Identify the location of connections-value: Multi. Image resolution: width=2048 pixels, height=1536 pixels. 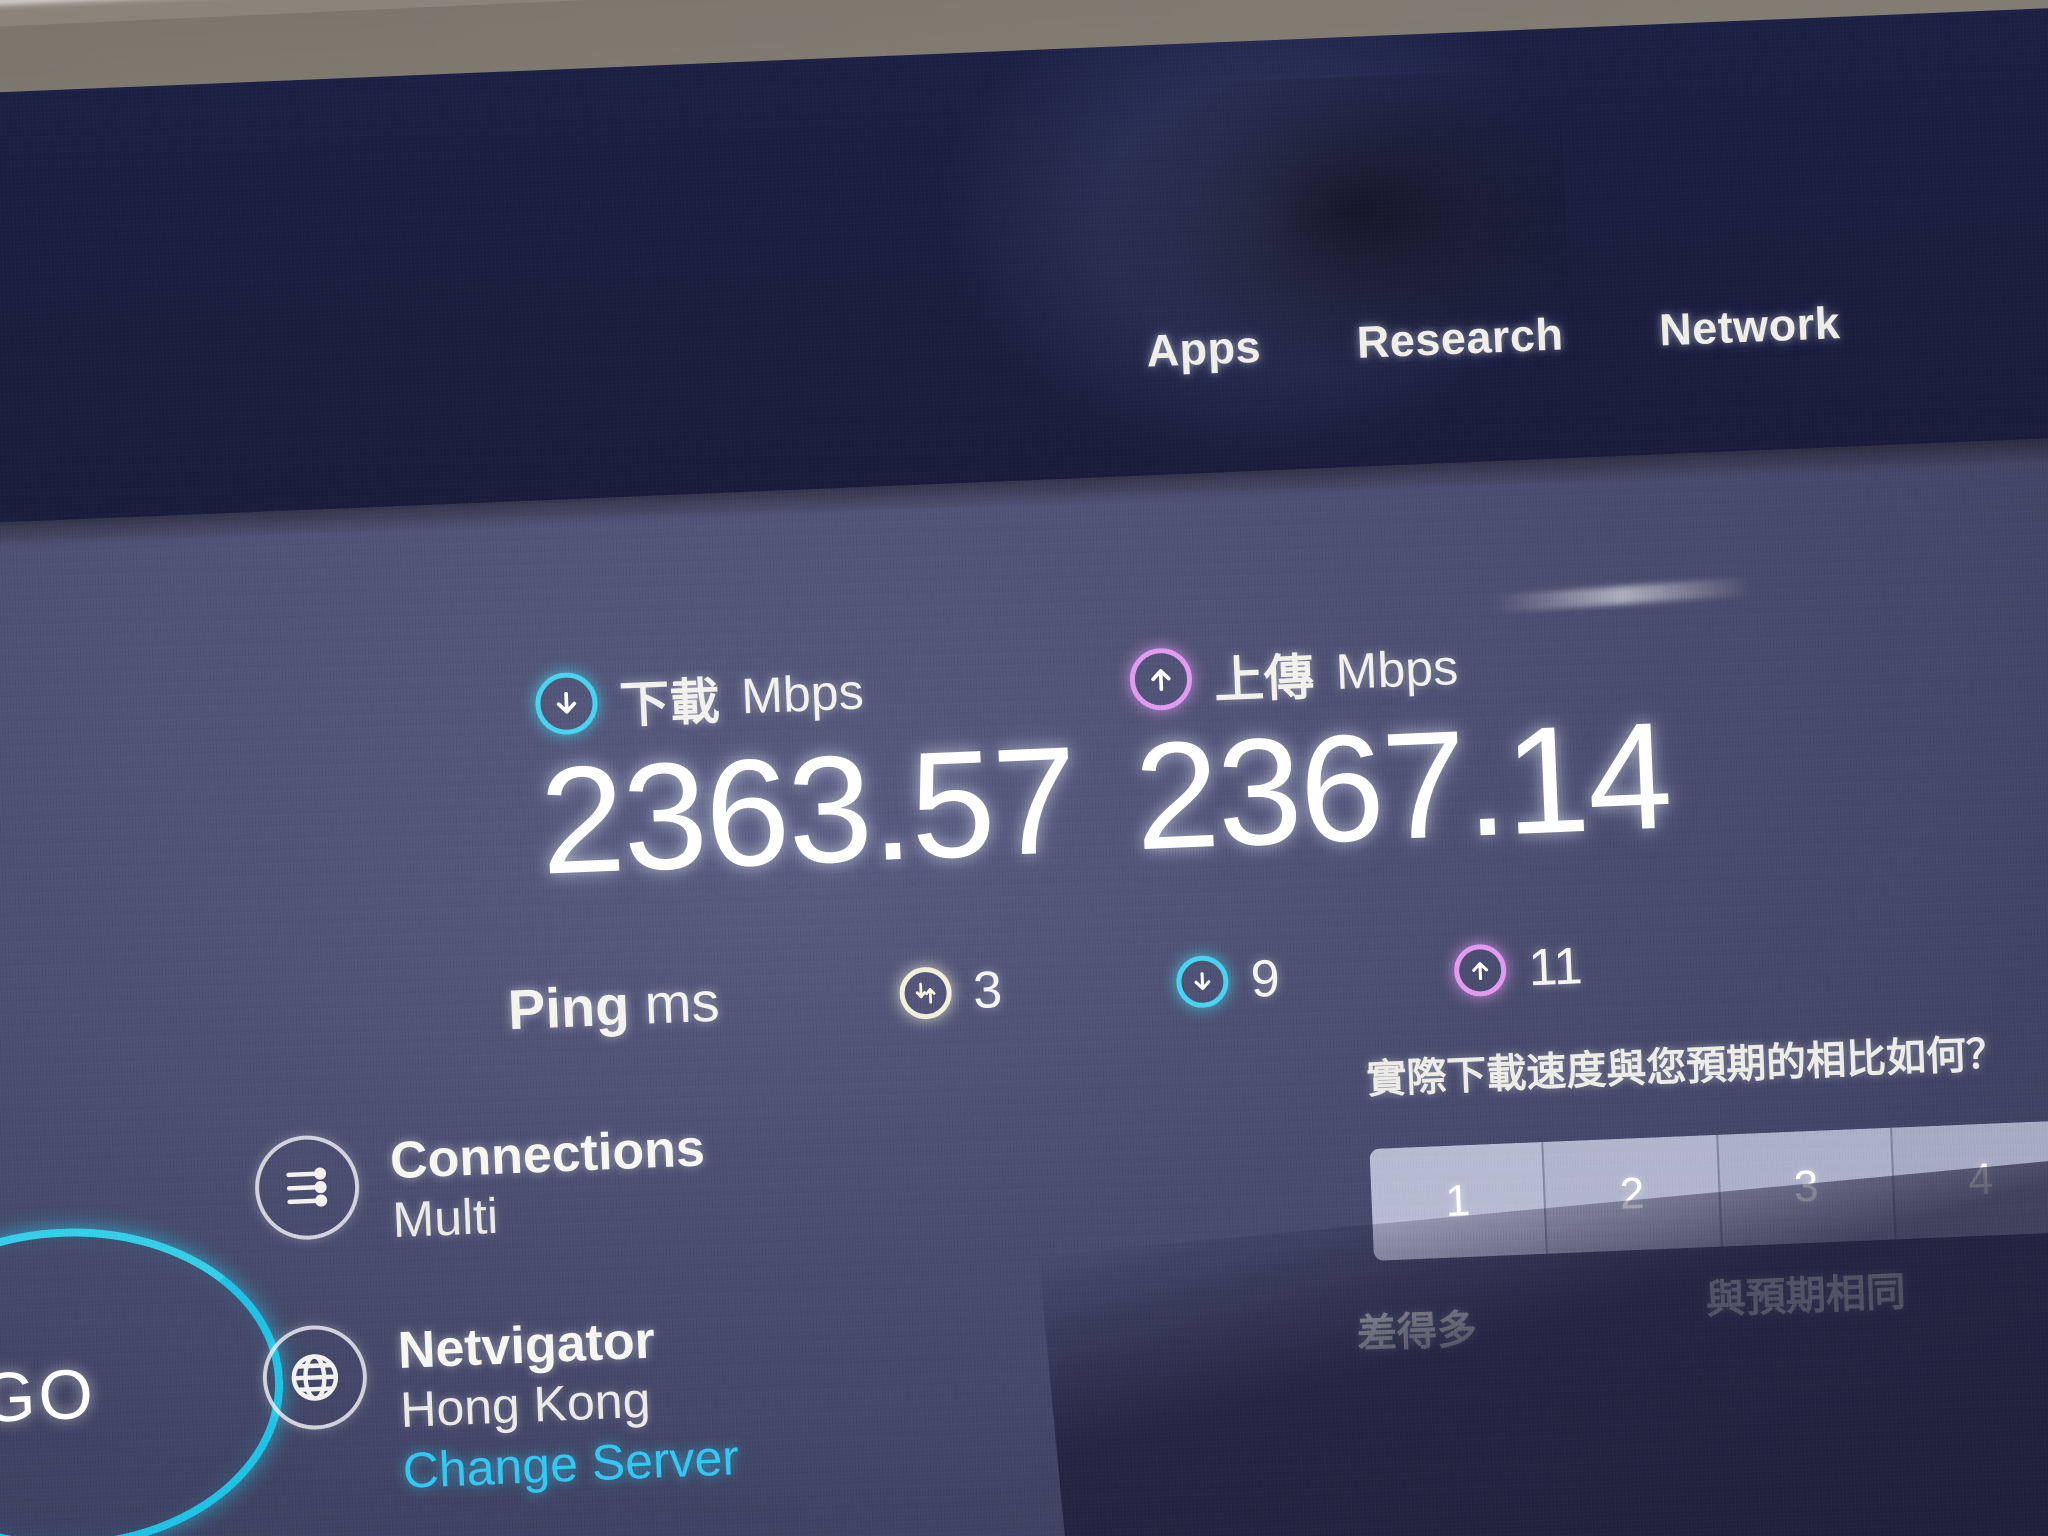
(445, 1218).